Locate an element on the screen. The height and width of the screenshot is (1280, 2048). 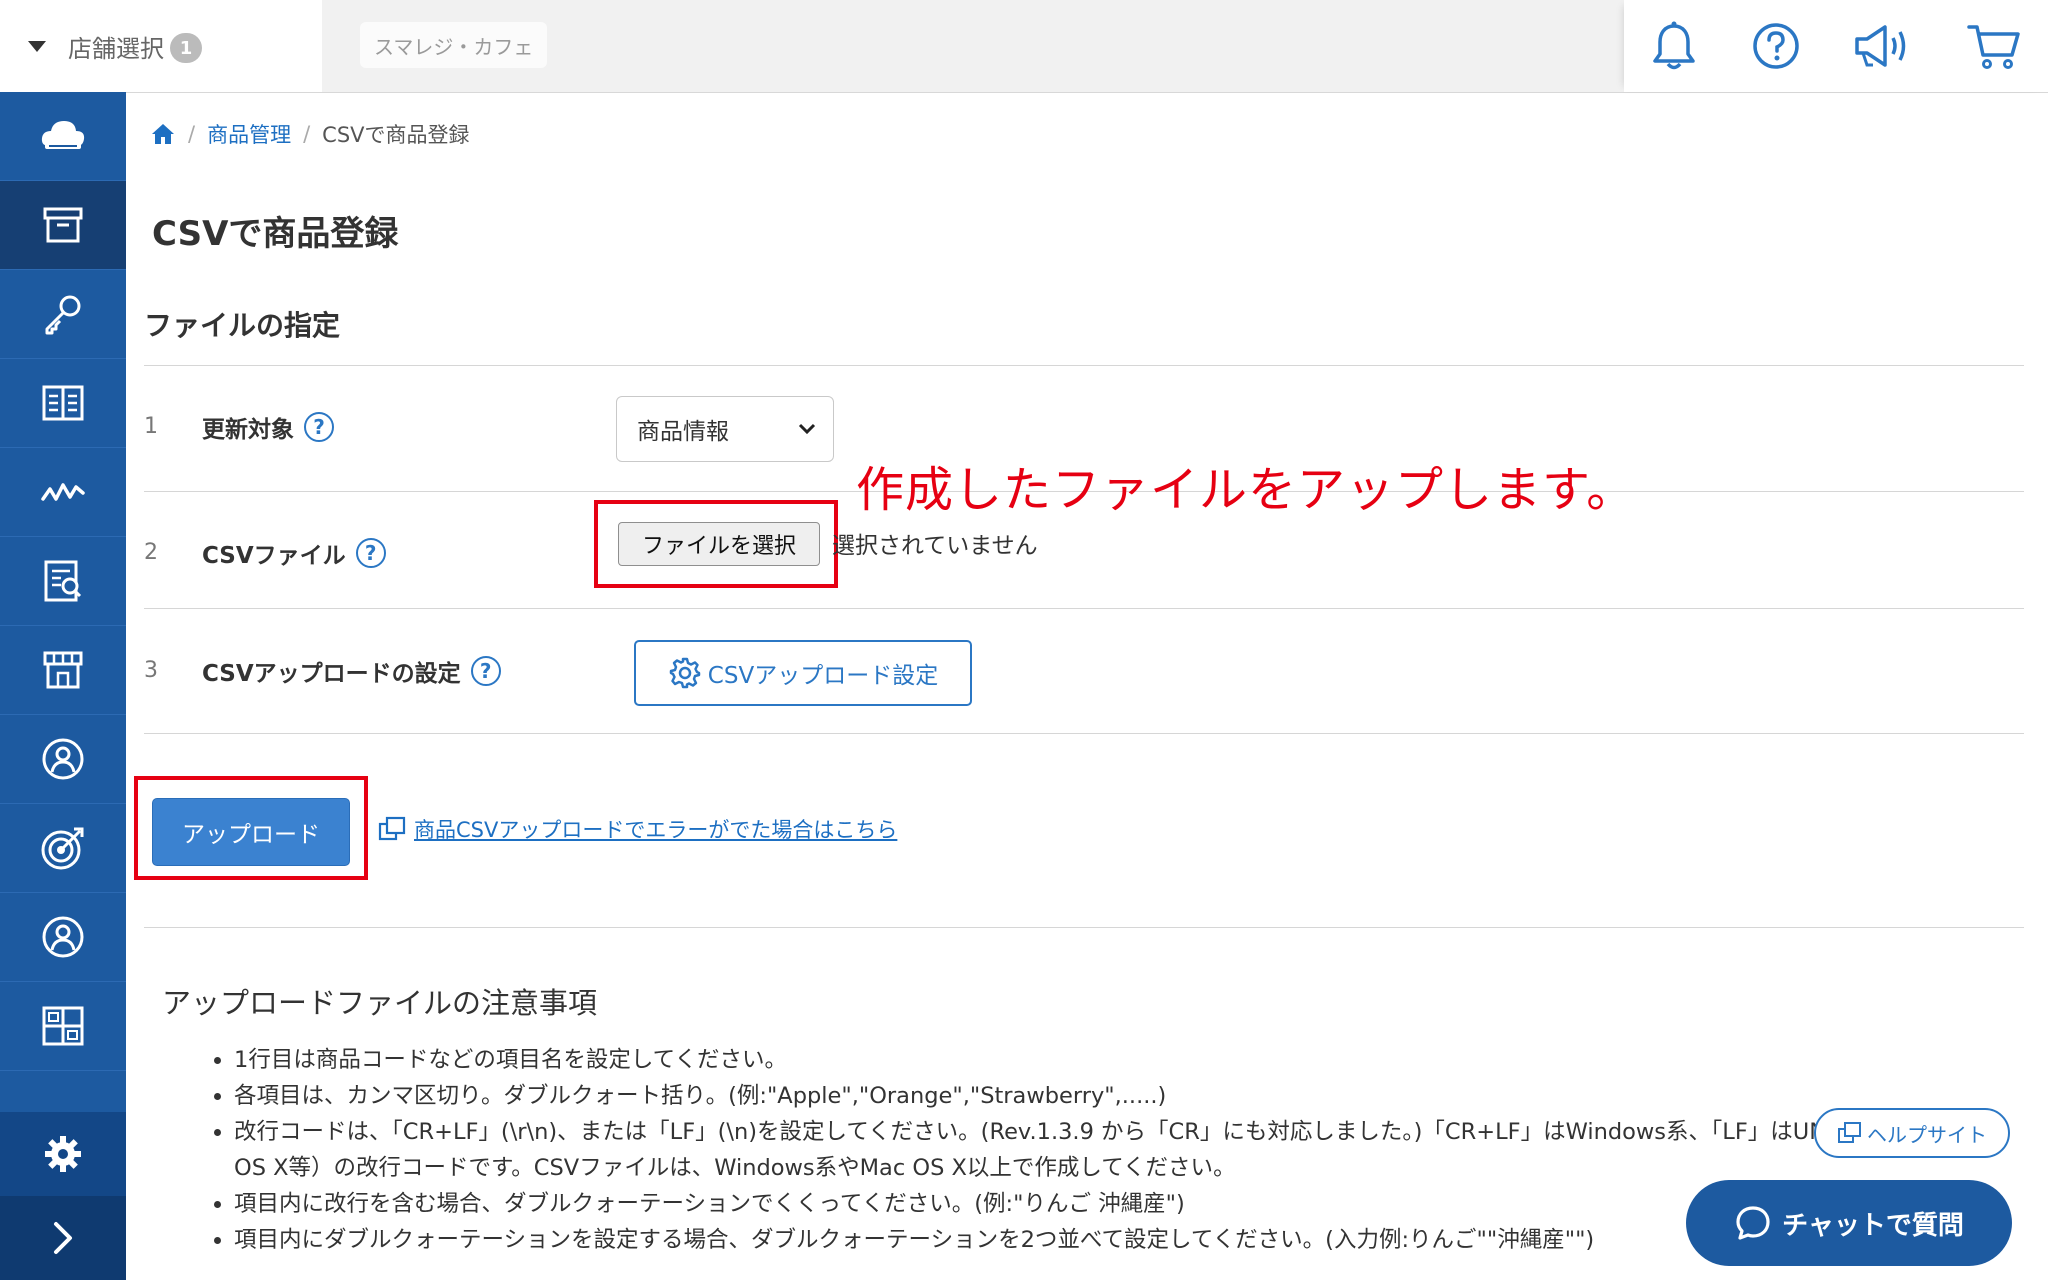
chat-bubble-icon is located at coordinates (1753, 1223).